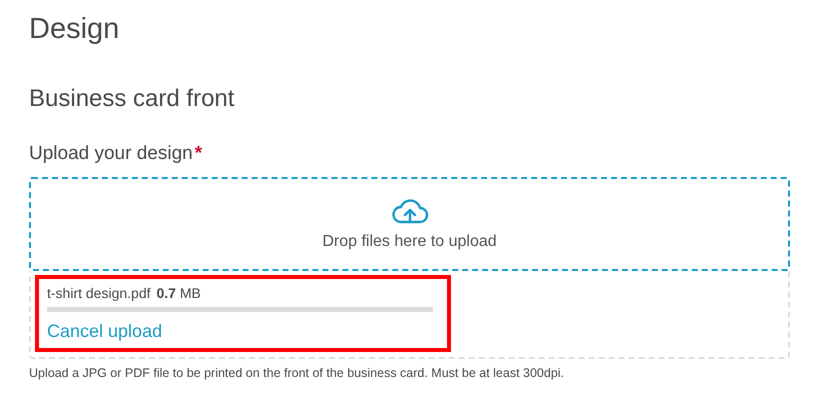  Describe the element at coordinates (98, 293) in the screenshot. I see `file-name: t-shirt design.pdf` at that location.